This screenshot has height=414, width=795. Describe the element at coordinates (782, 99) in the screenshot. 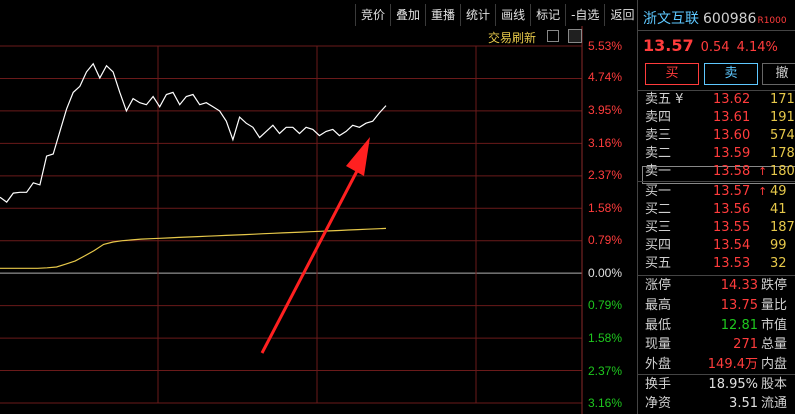

I see `row-volume: 171` at that location.